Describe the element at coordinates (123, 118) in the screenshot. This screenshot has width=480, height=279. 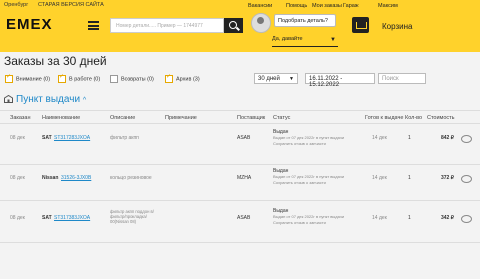
I see `col-description: Описание` at that location.